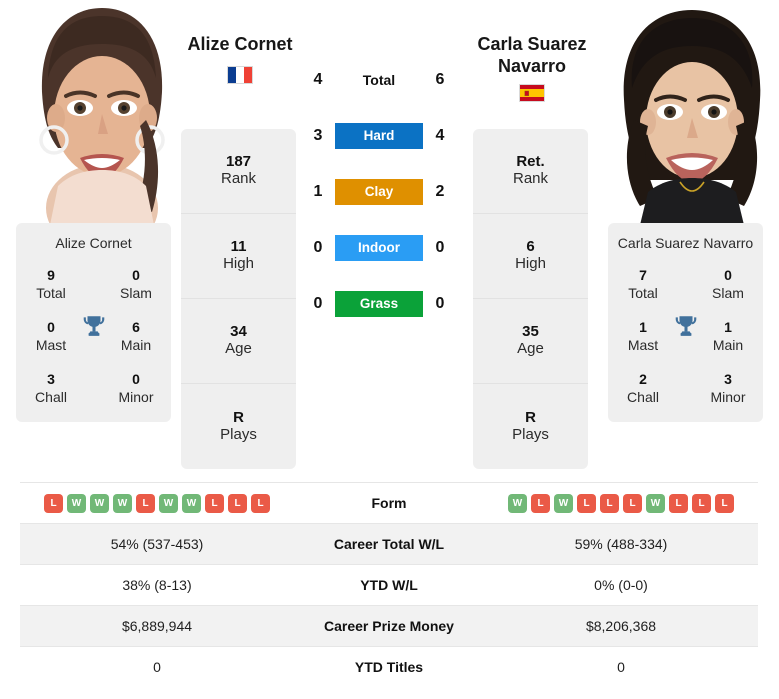 This screenshot has height=699, width=779. Describe the element at coordinates (532, 92) in the screenshot. I see `flag-spain-icon` at that location.